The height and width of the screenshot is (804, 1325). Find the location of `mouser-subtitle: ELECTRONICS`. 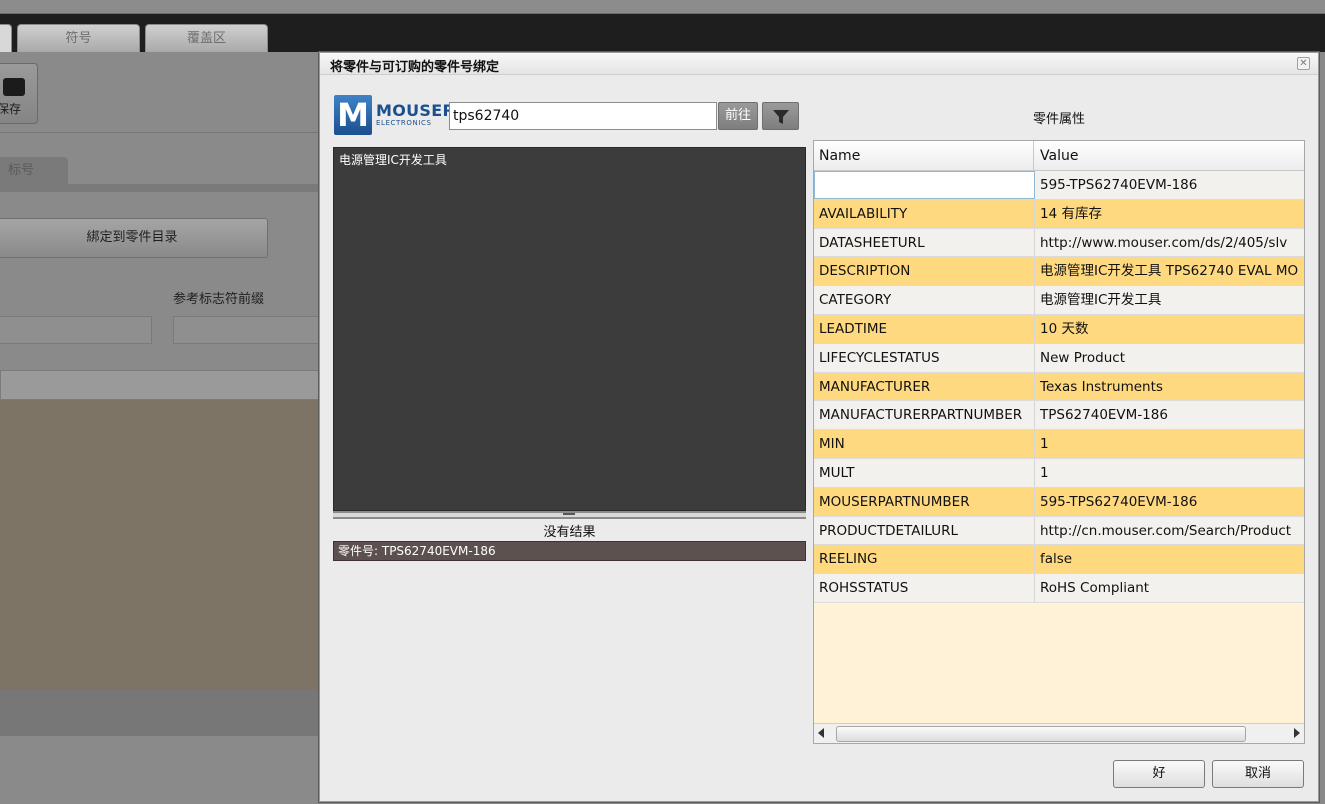

mouser-subtitle: ELECTRONICS is located at coordinates (404, 123).